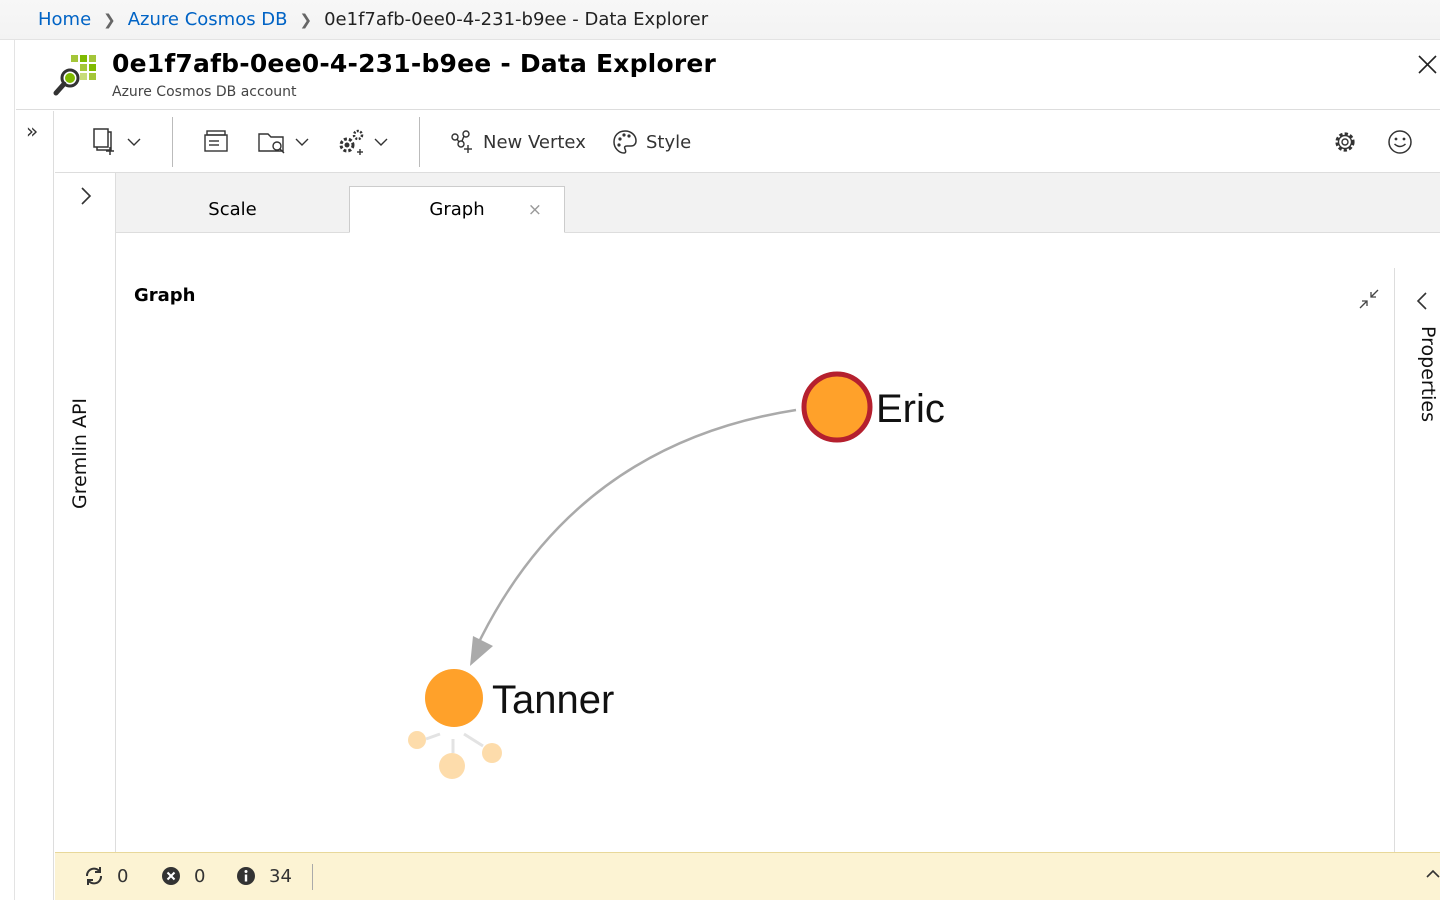  I want to click on left-strip, so click(7, 470).